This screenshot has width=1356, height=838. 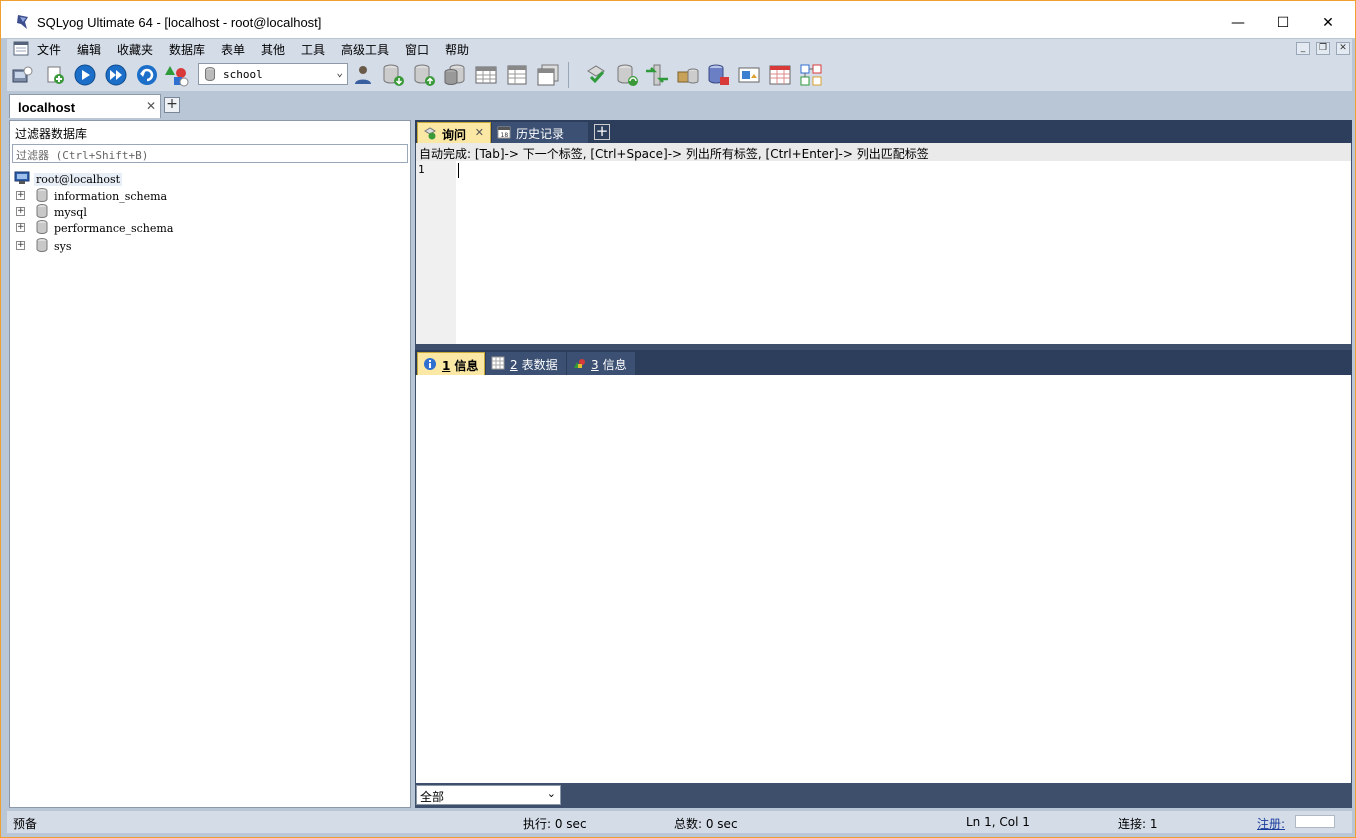 What do you see at coordinates (446, 366) in the screenshot?
I see `tab-number: 1` at bounding box center [446, 366].